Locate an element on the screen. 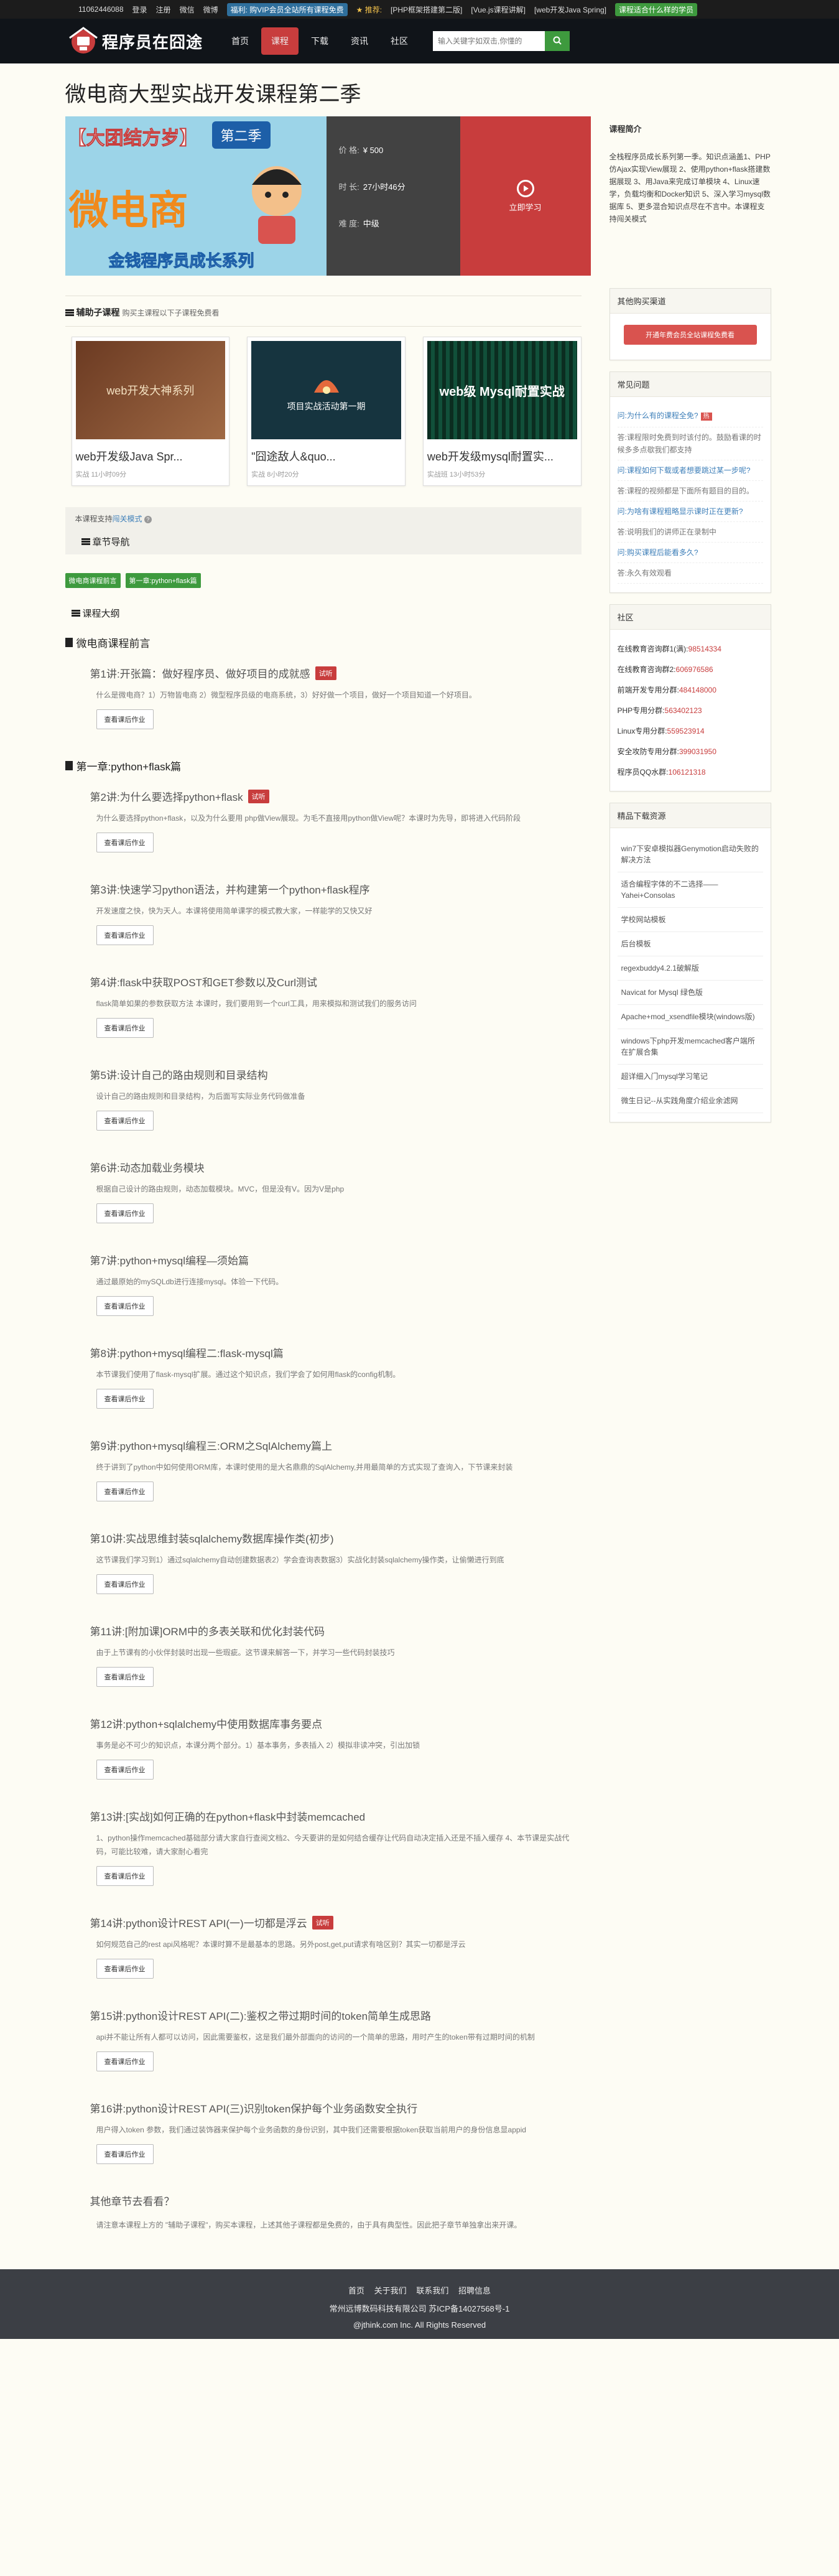 This screenshot has height=2576, width=839. resource-link: 适合编程字体的不二选择——Yahei+Consolas is located at coordinates (690, 890).